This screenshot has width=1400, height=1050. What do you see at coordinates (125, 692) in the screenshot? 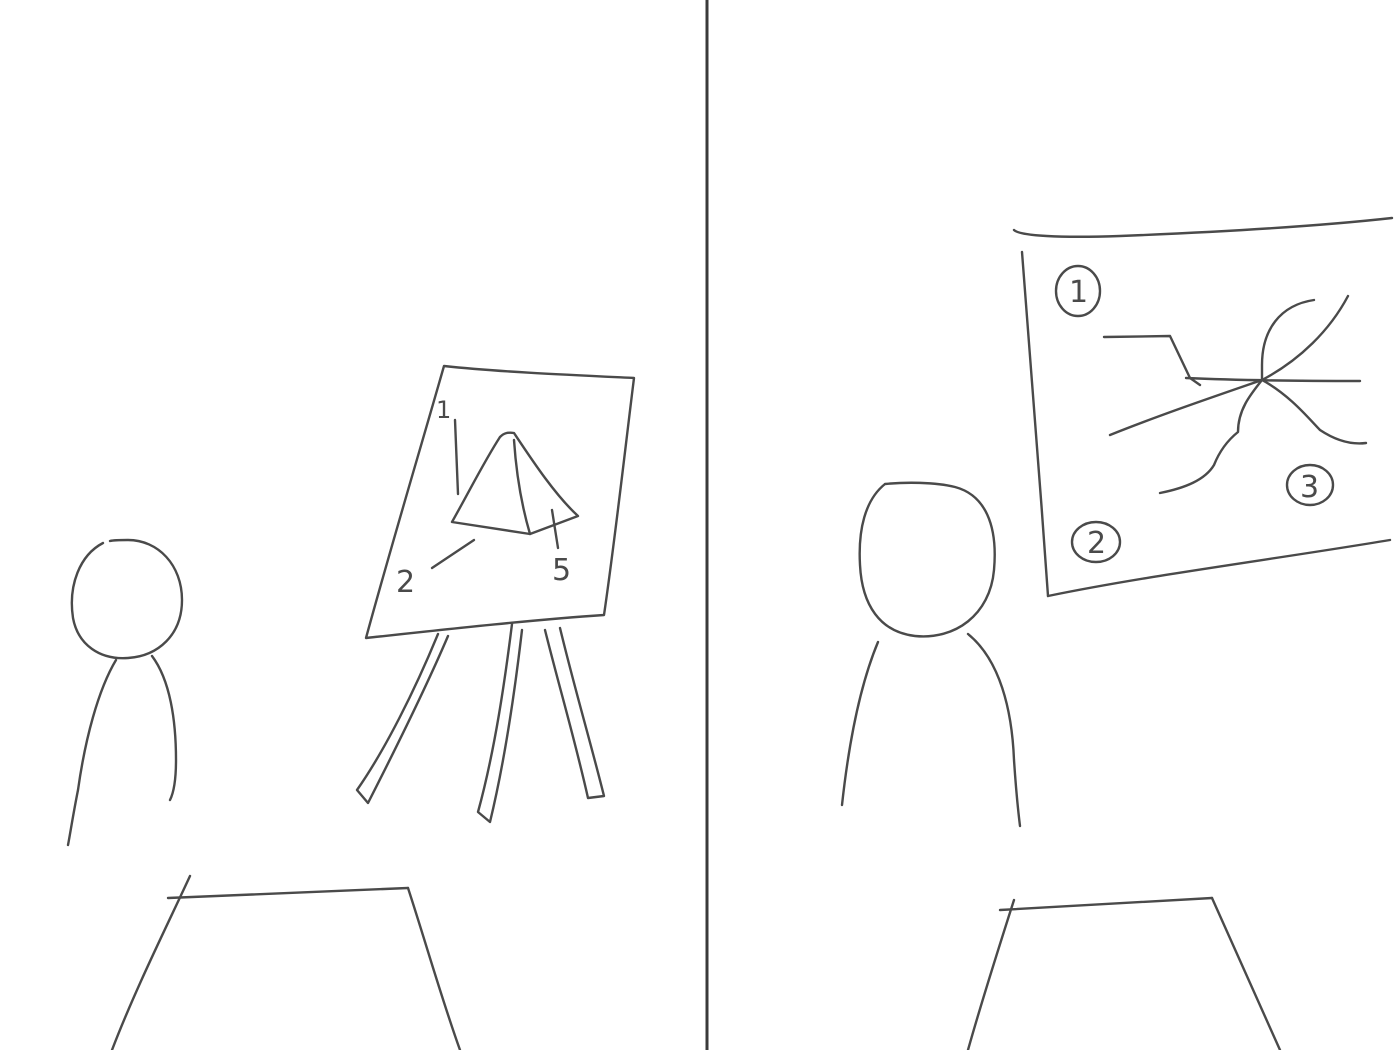
I see `left-person-figure` at bounding box center [125, 692].